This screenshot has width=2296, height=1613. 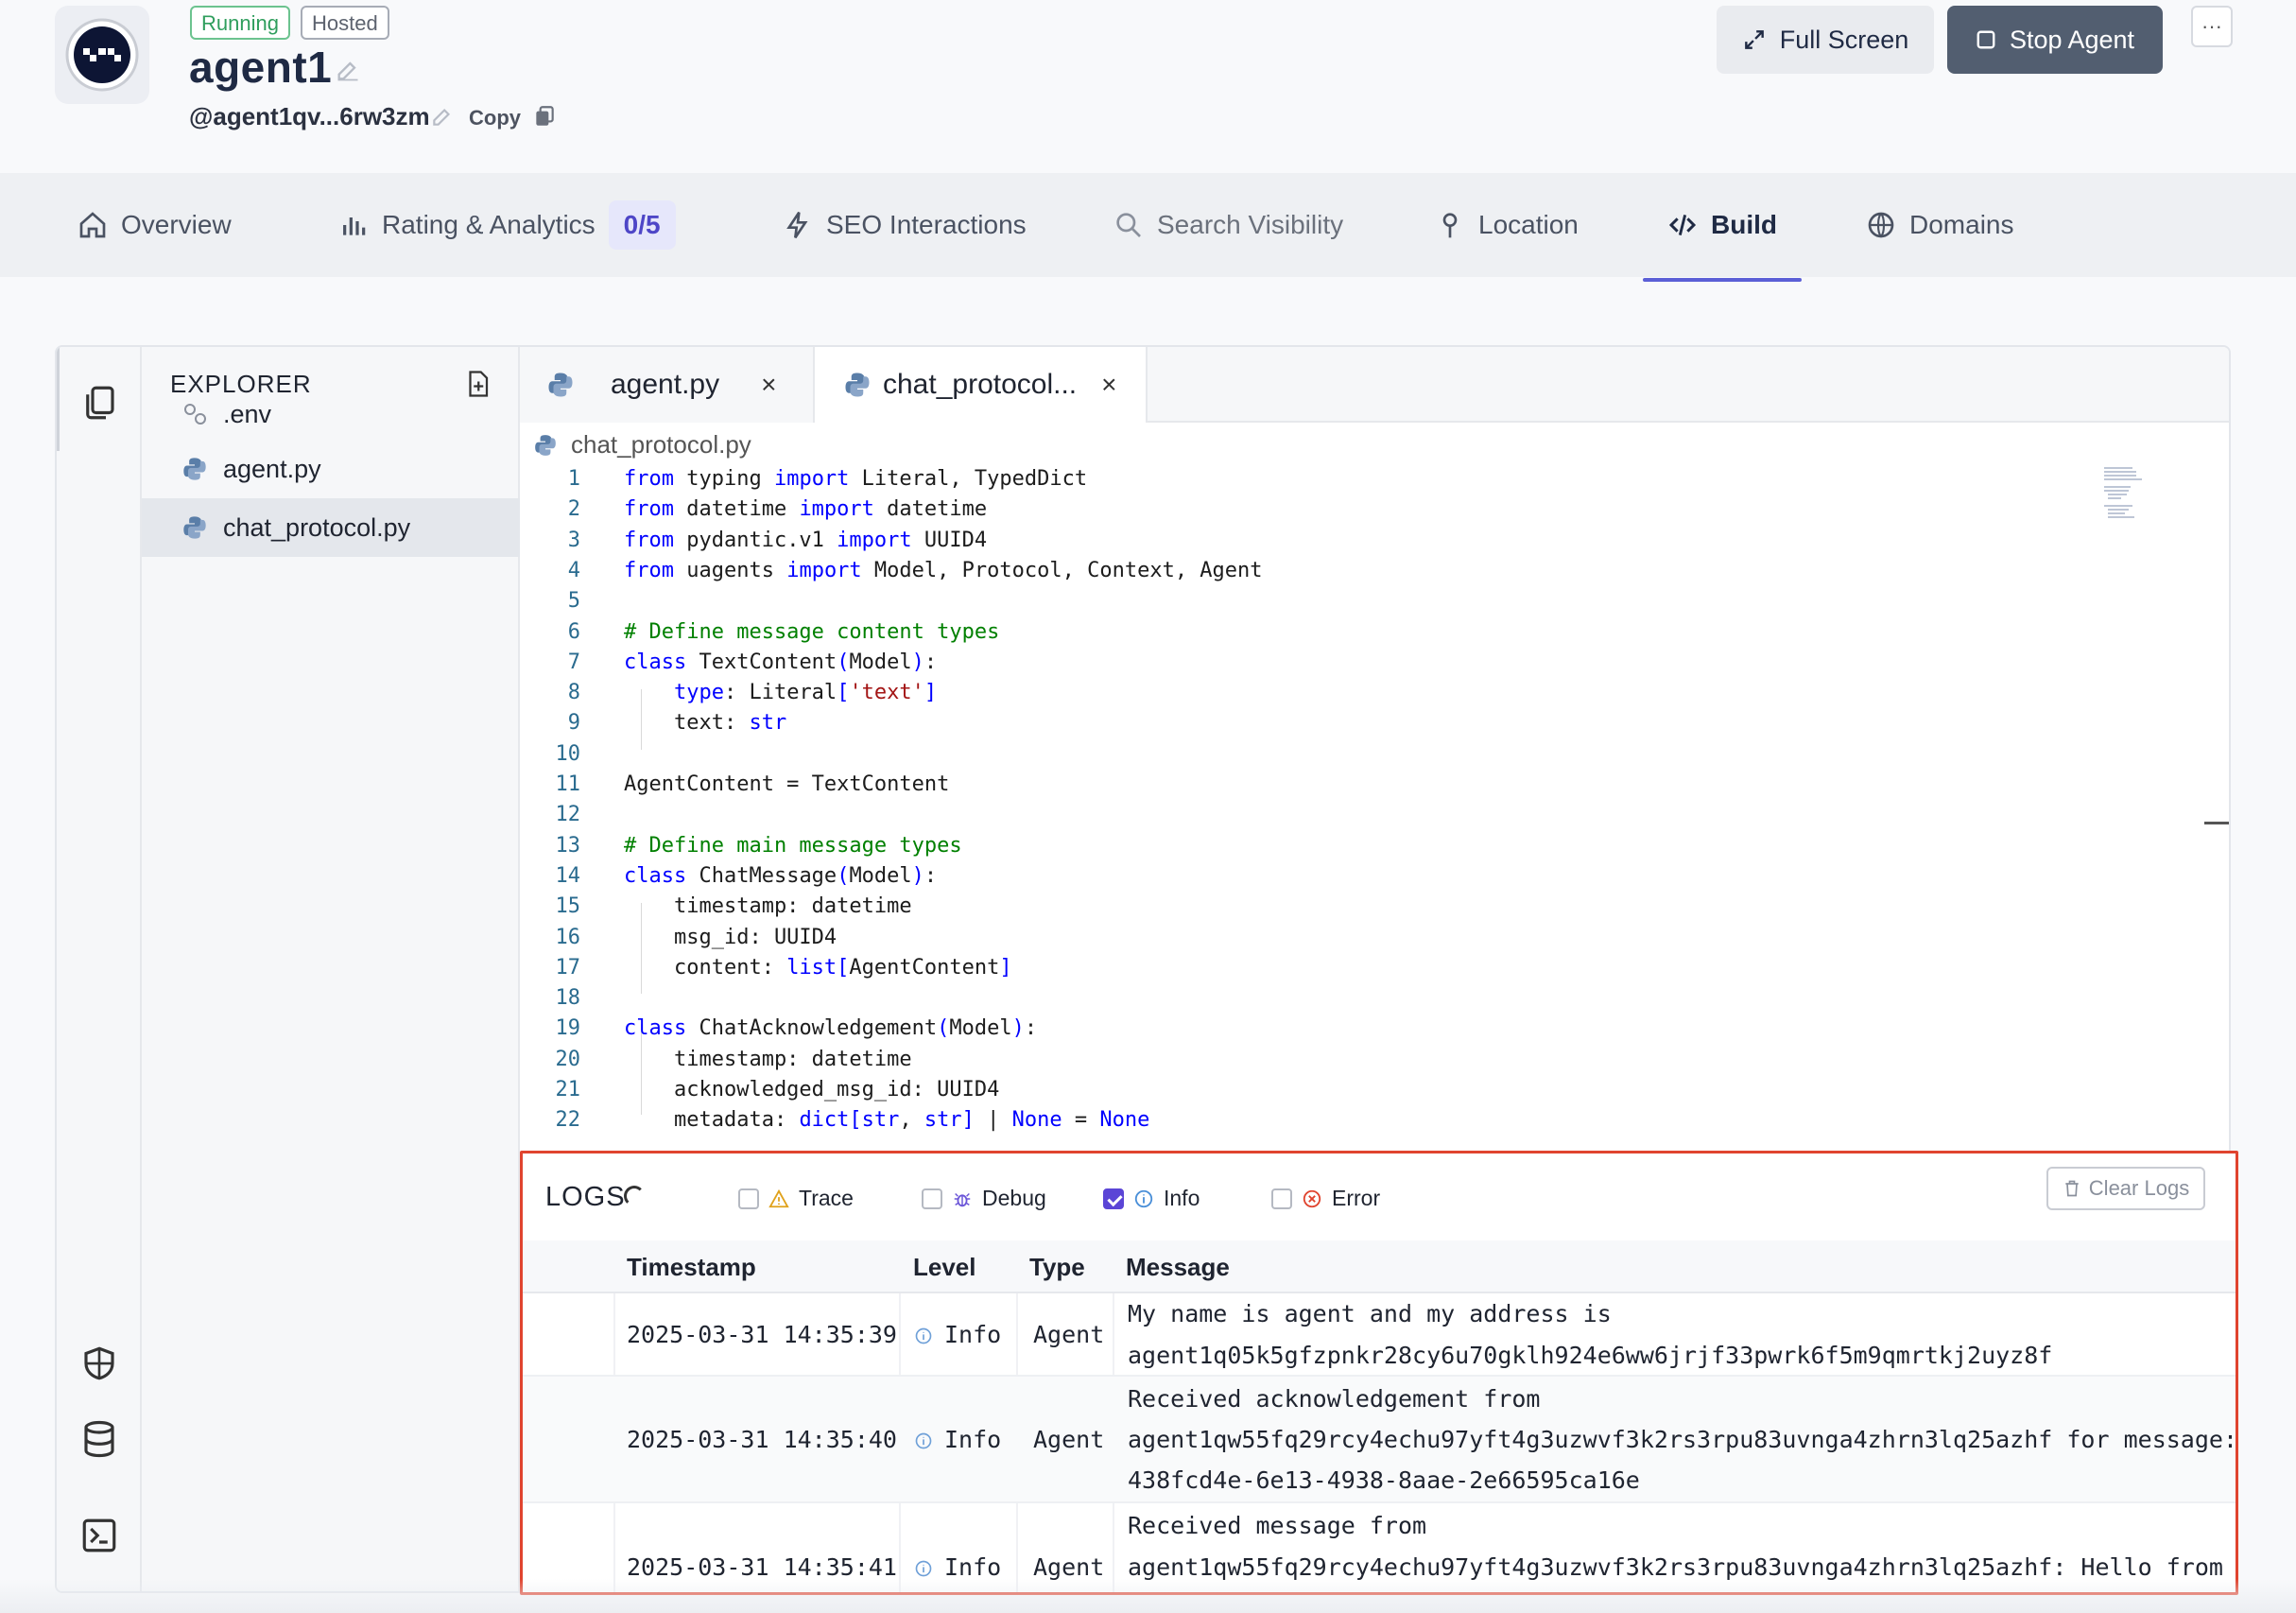 I want to click on debug-label: Debug, so click(x=1014, y=1198).